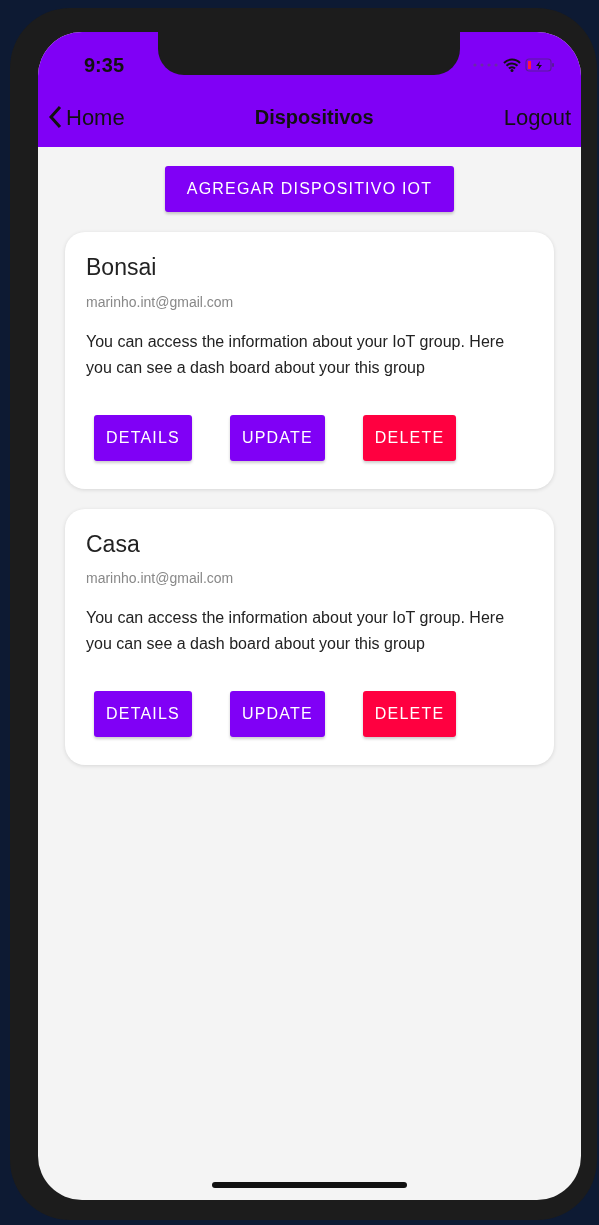 This screenshot has height=1225, width=599. I want to click on device-name: Casa, so click(113, 544).